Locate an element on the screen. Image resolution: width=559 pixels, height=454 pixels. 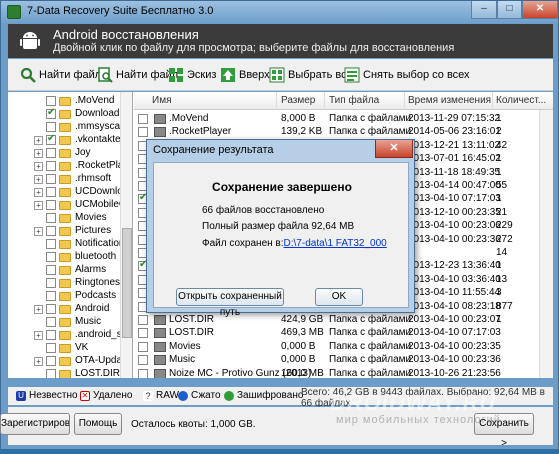
maximize-button: □ is located at coordinates (509, 10).